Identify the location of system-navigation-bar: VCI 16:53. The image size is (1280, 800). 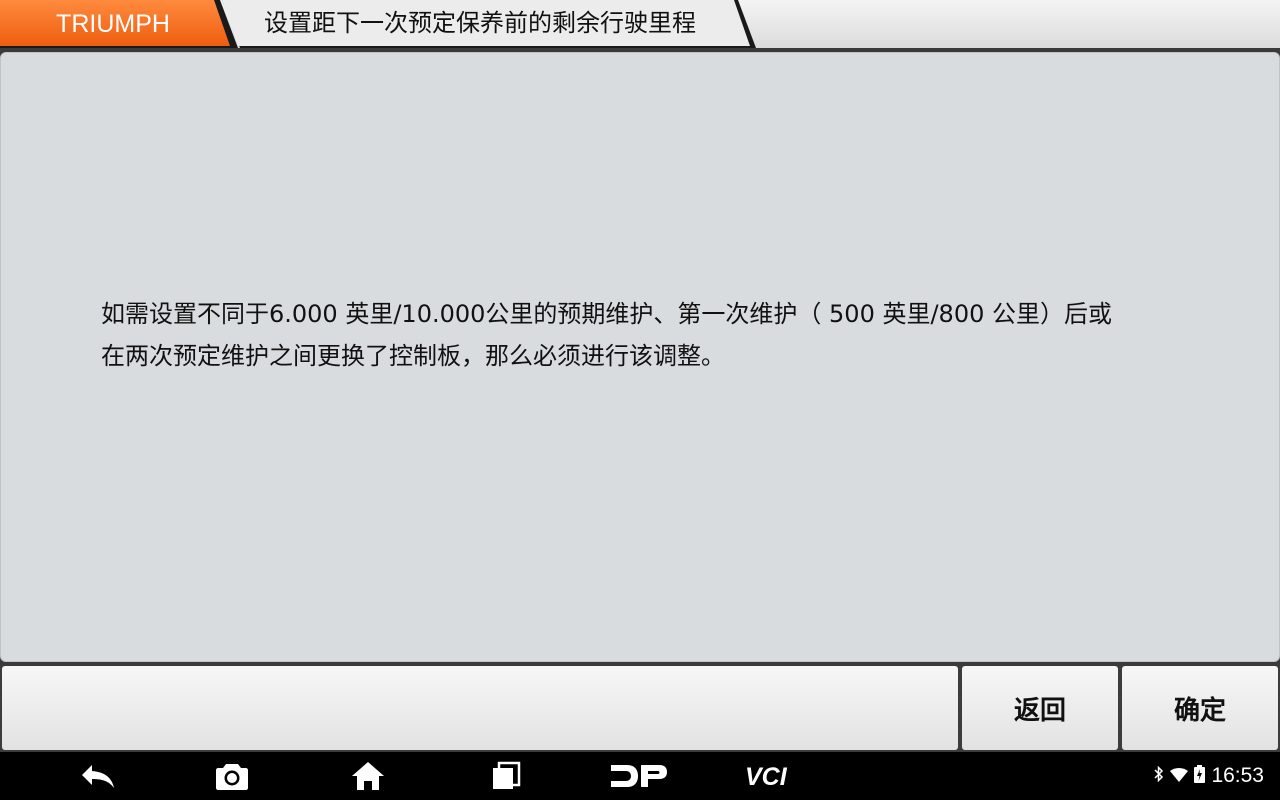
(640, 776).